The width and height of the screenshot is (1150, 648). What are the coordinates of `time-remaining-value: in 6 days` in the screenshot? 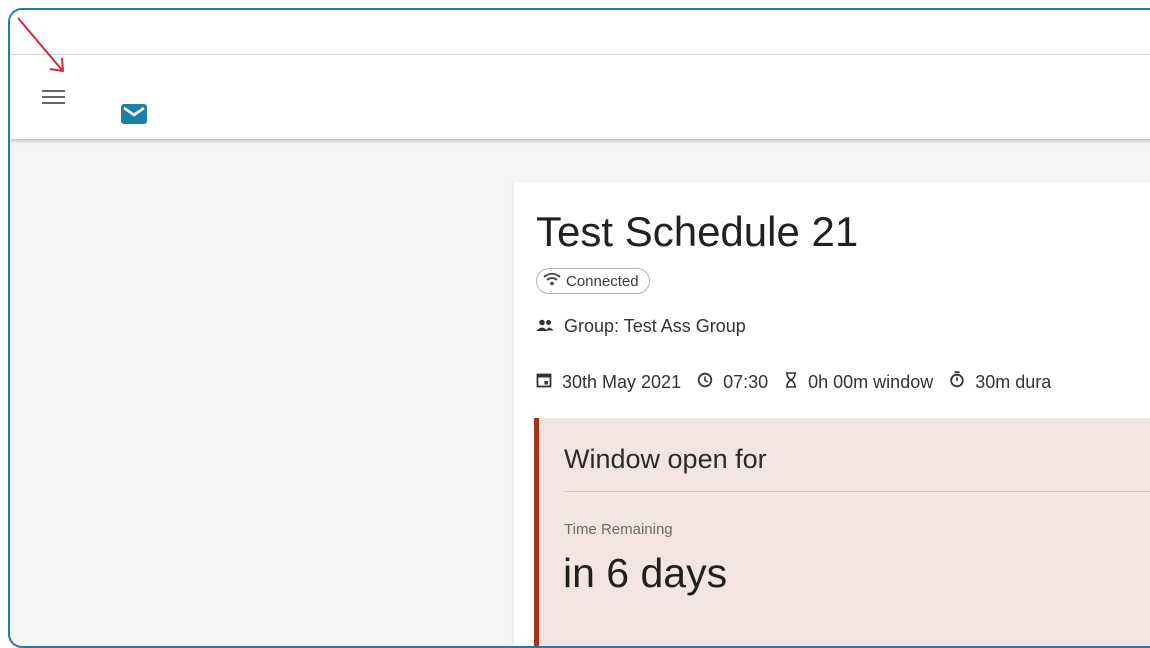 It's located at (645, 573).